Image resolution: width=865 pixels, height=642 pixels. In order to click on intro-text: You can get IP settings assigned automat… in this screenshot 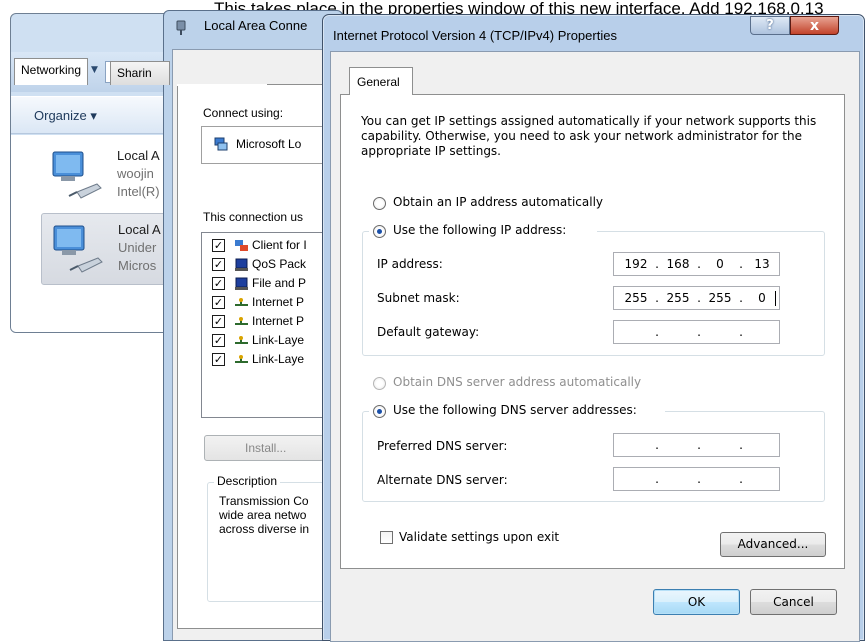, I will do `click(589, 136)`.